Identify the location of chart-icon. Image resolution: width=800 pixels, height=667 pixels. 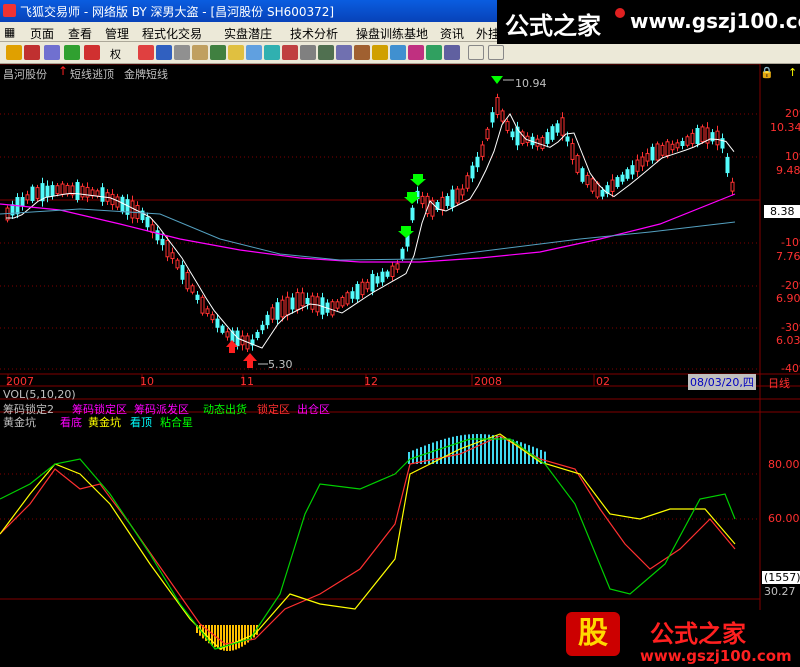
(164, 52).